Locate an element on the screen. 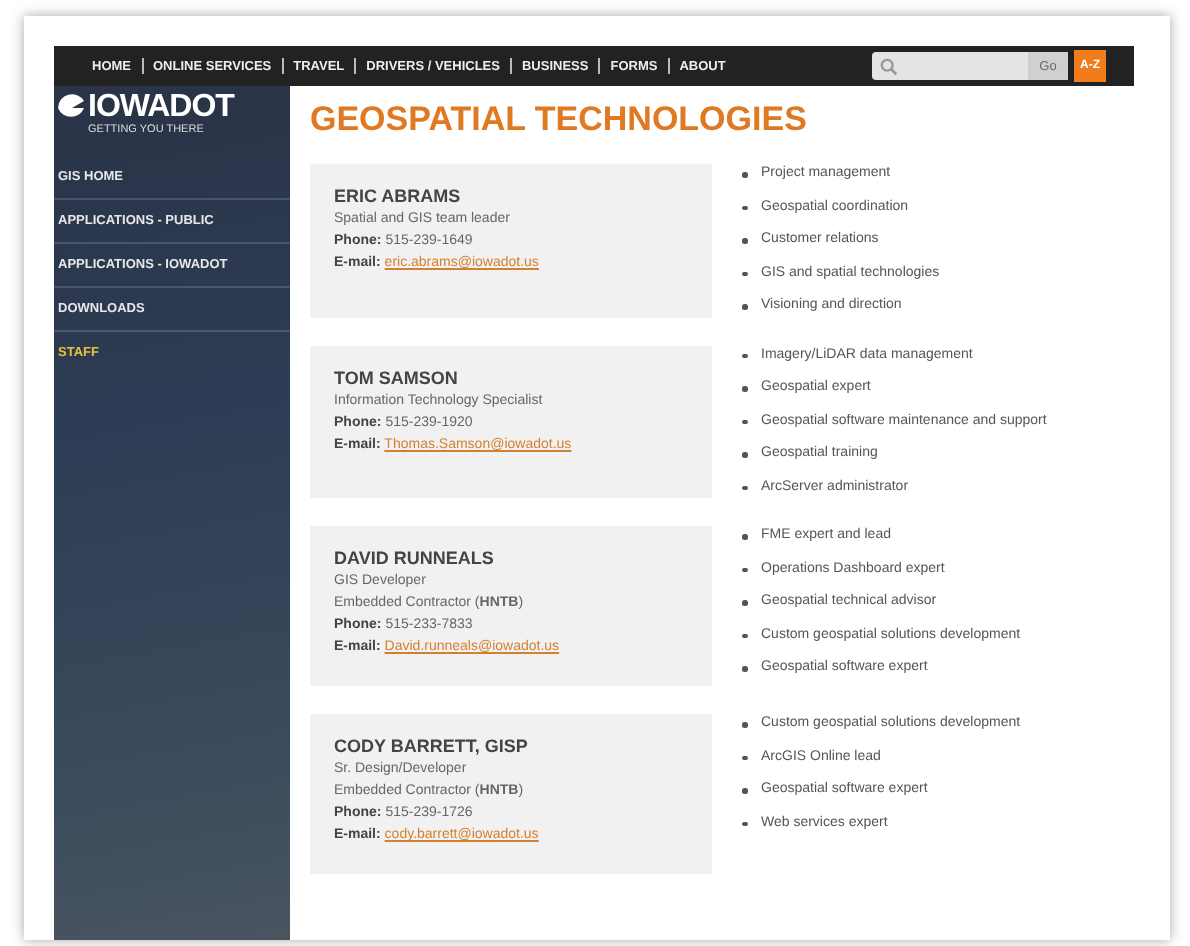 This screenshot has width=1190, height=946. logo-icon is located at coordinates (70, 108).